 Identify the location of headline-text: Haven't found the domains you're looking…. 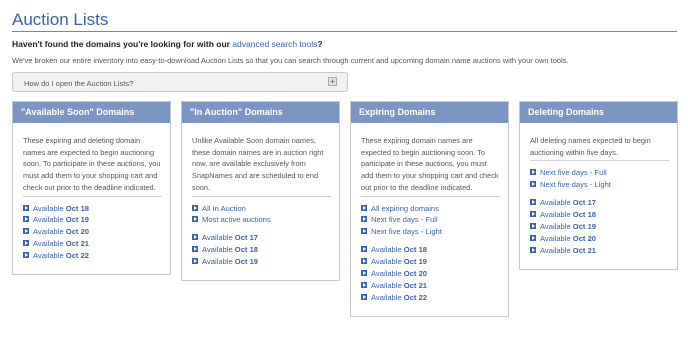
(122, 44).